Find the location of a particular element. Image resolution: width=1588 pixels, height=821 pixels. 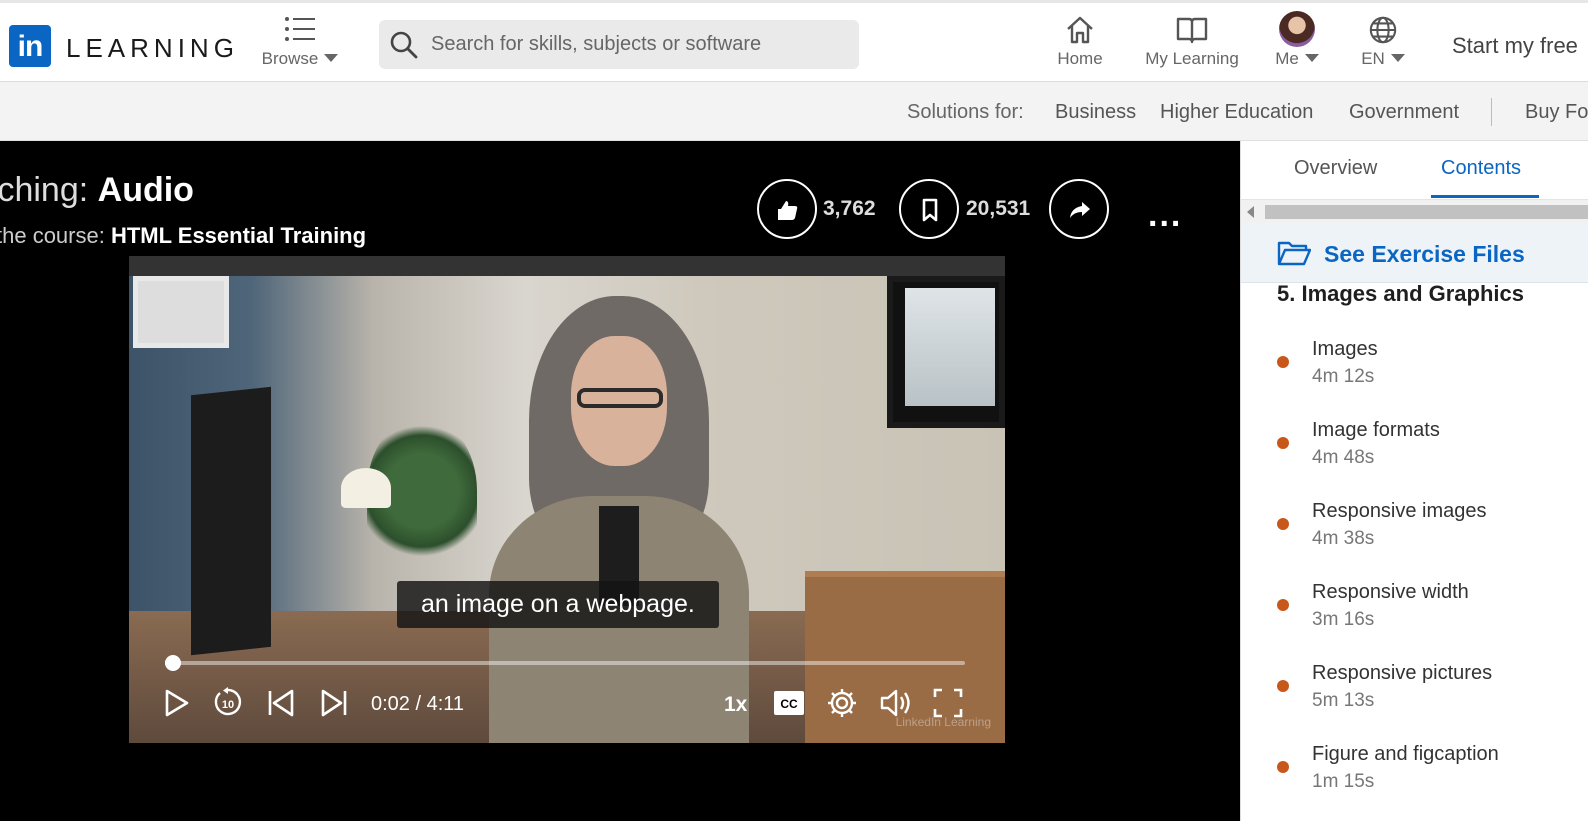

list-item-title: Images is located at coordinates (1345, 349).